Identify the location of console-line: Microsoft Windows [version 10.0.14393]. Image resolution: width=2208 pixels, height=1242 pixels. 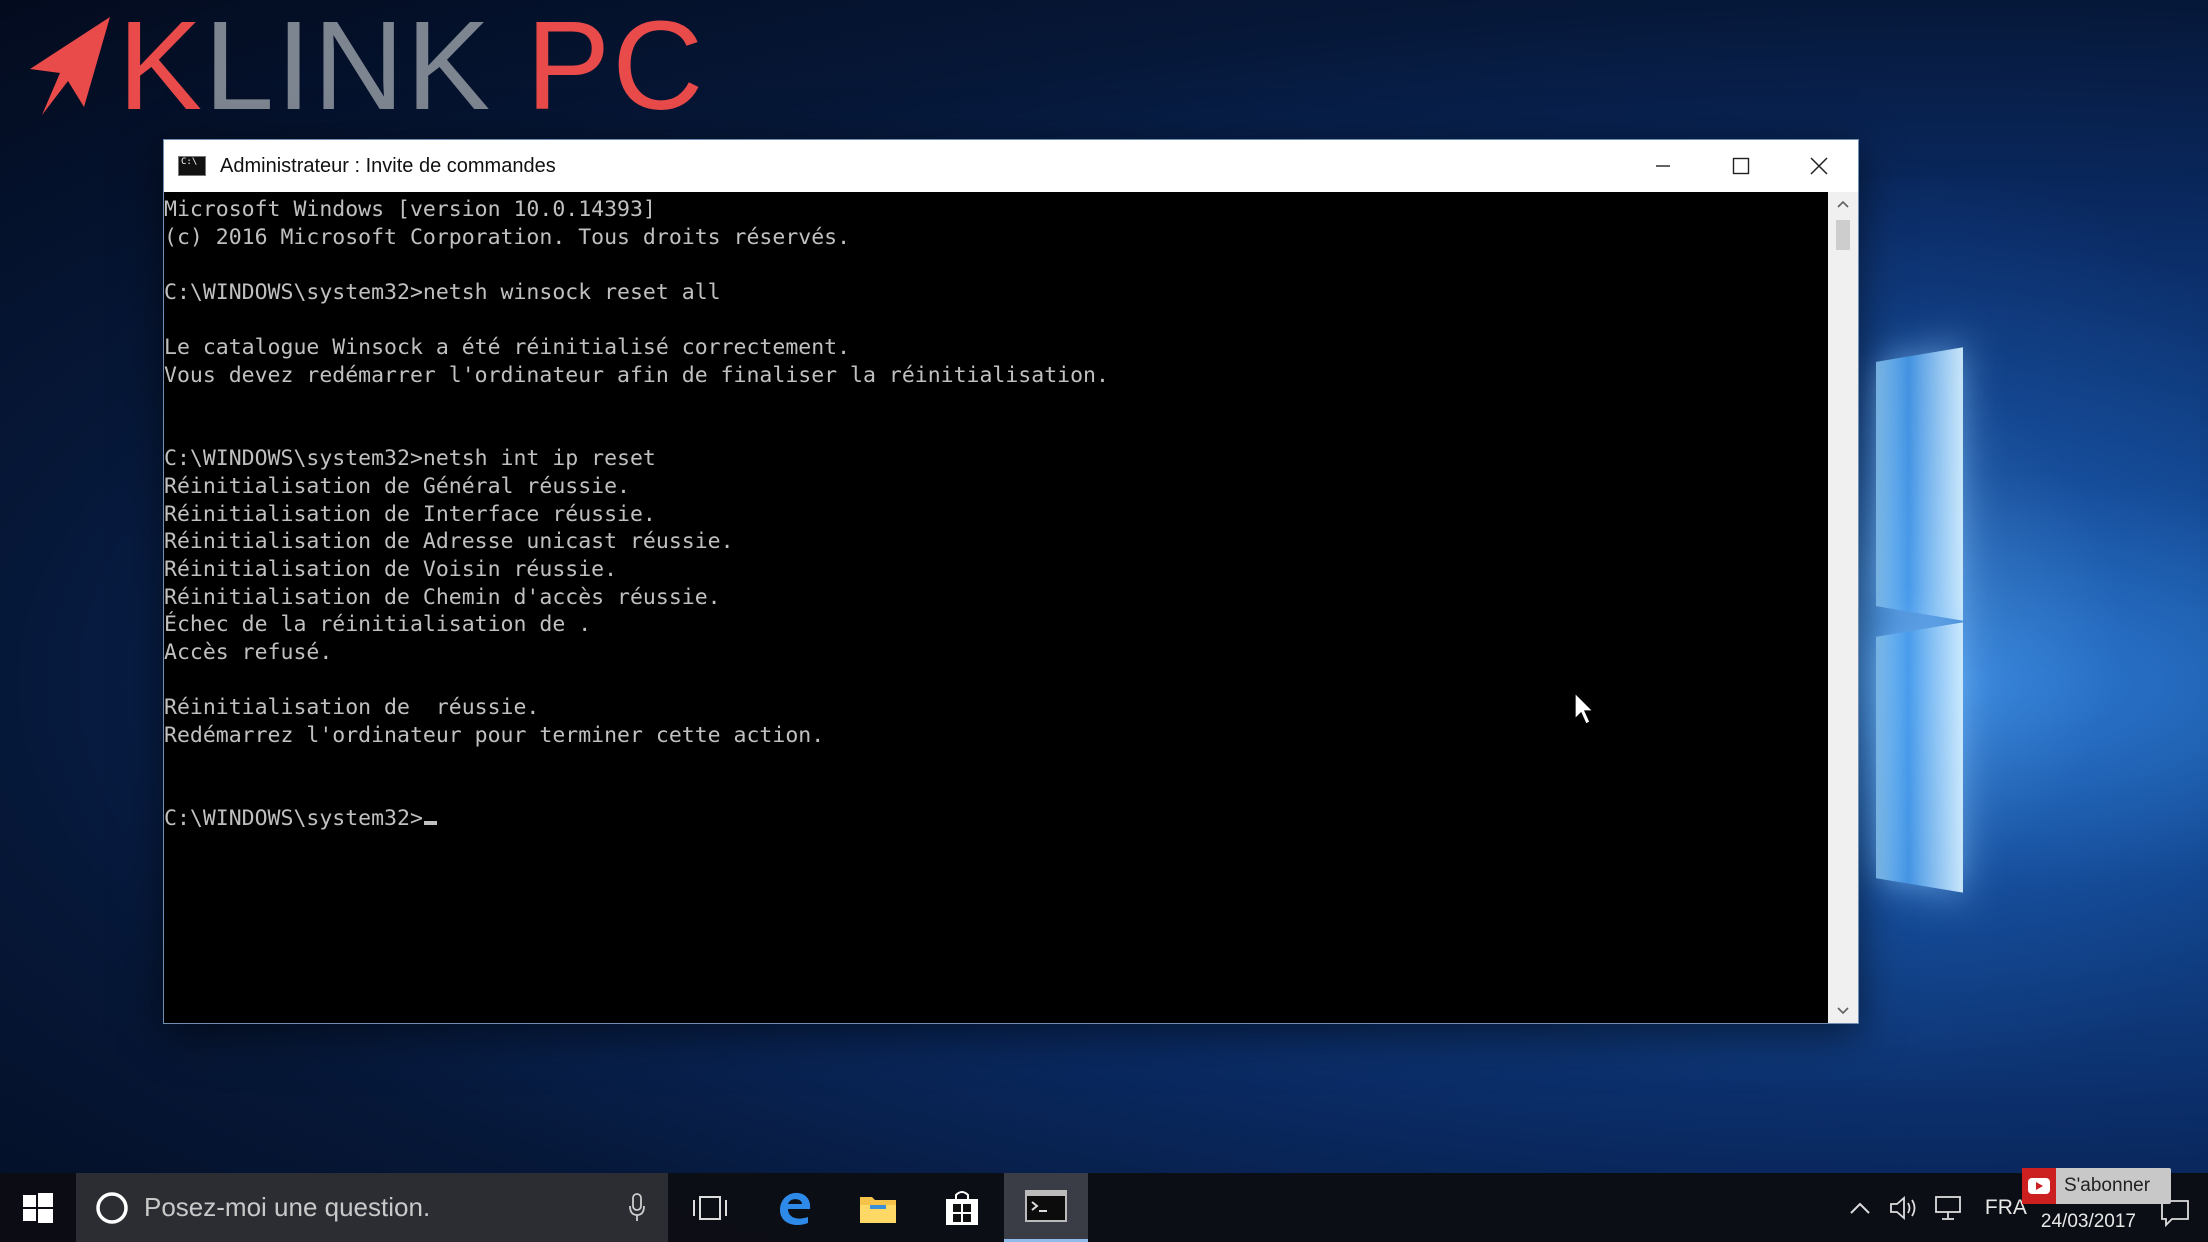
(410, 209).